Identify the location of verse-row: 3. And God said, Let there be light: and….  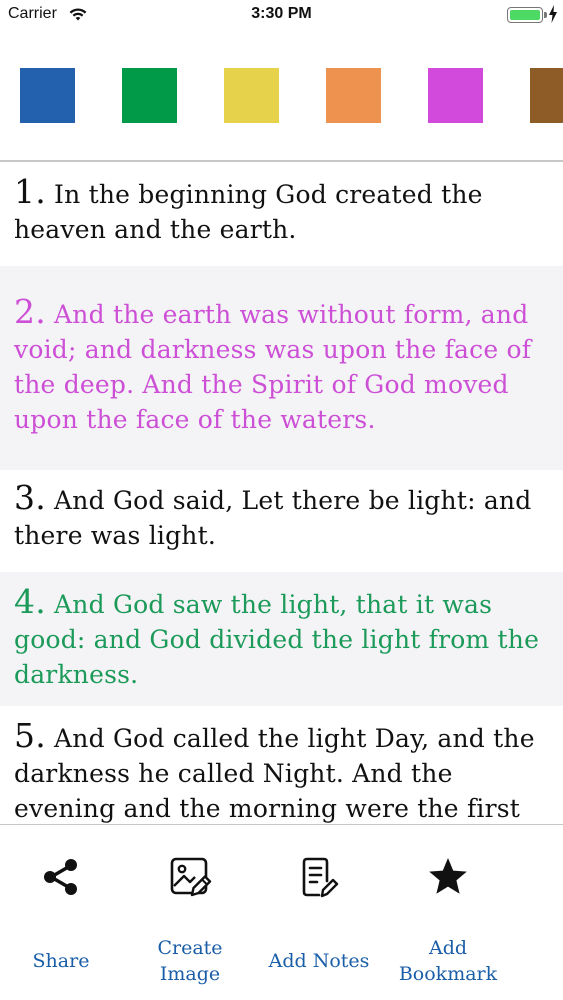
(281, 521).